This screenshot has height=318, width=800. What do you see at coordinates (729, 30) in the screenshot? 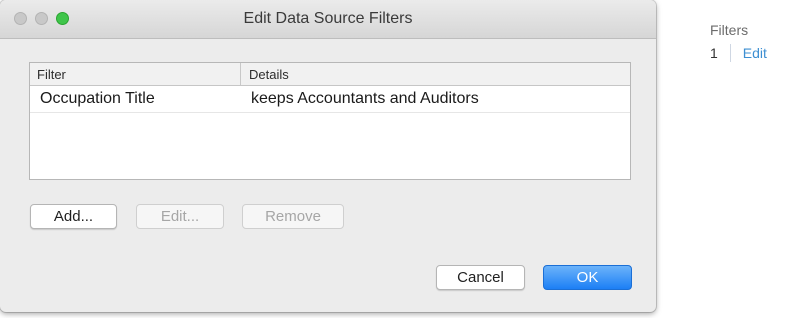
I see `filters-panel-title: Filters` at bounding box center [729, 30].